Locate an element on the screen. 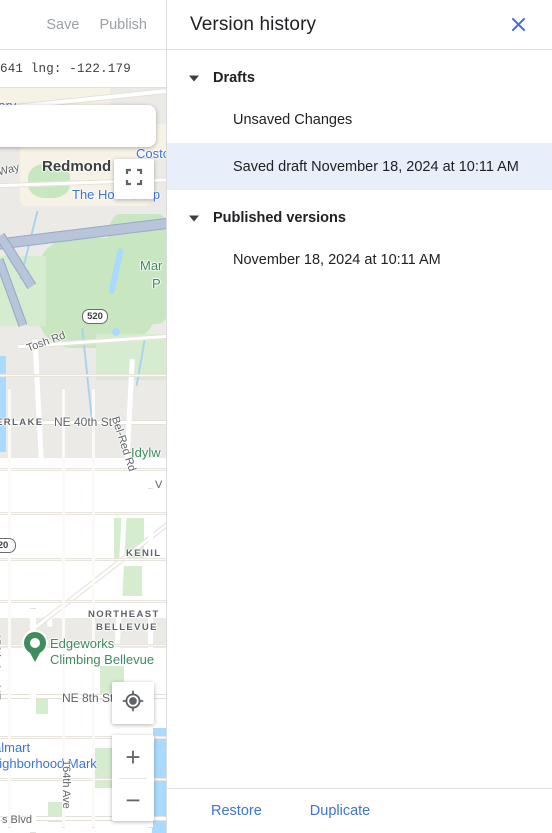  sr-520-shield: 520 is located at coordinates (95, 316).